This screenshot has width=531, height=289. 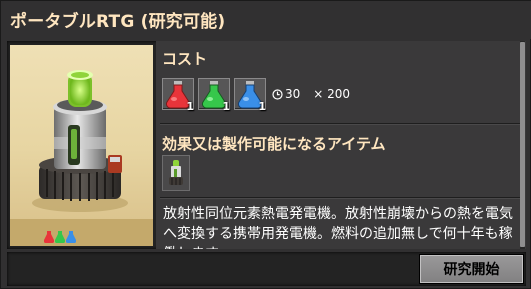 What do you see at coordinates (522, 144) in the screenshot?
I see `scrollbar-thumb` at bounding box center [522, 144].